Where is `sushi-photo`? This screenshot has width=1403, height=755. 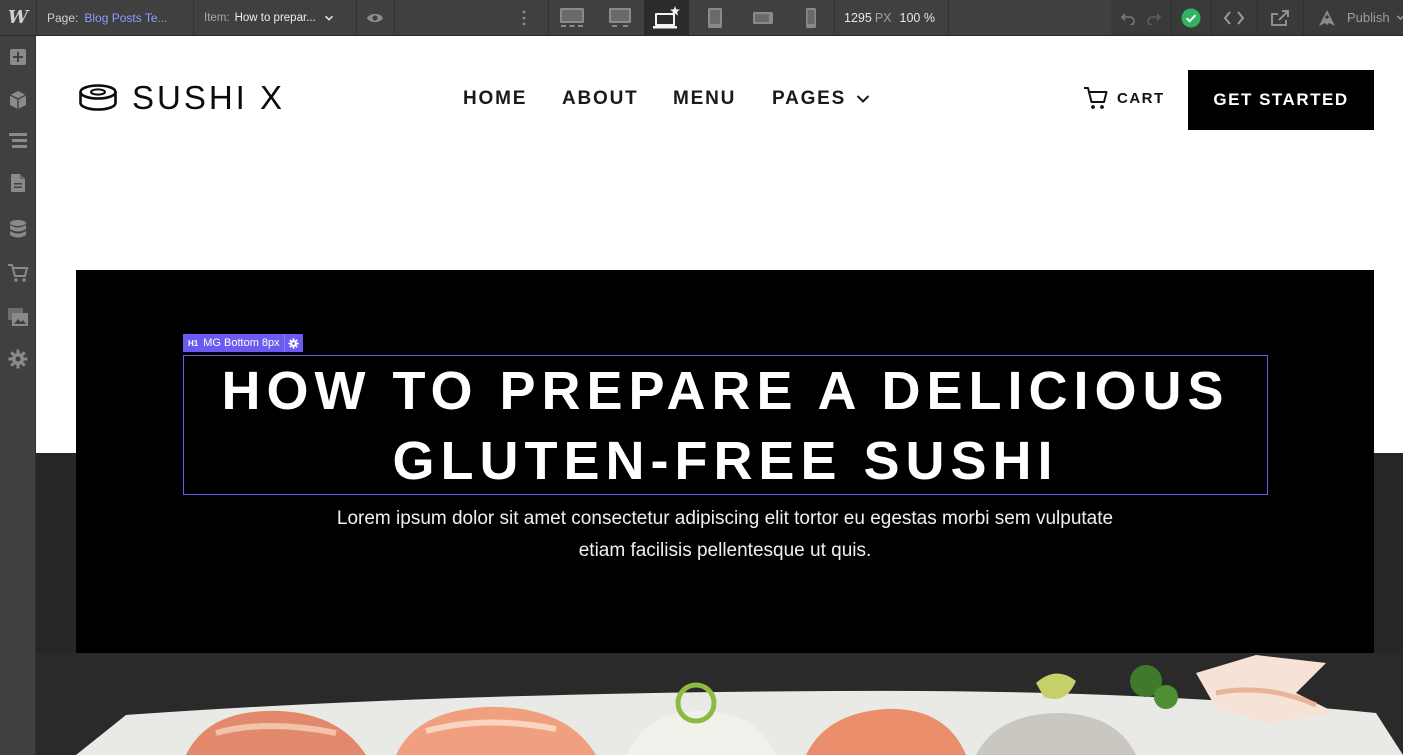
sushi-photo is located at coordinates (719, 704).